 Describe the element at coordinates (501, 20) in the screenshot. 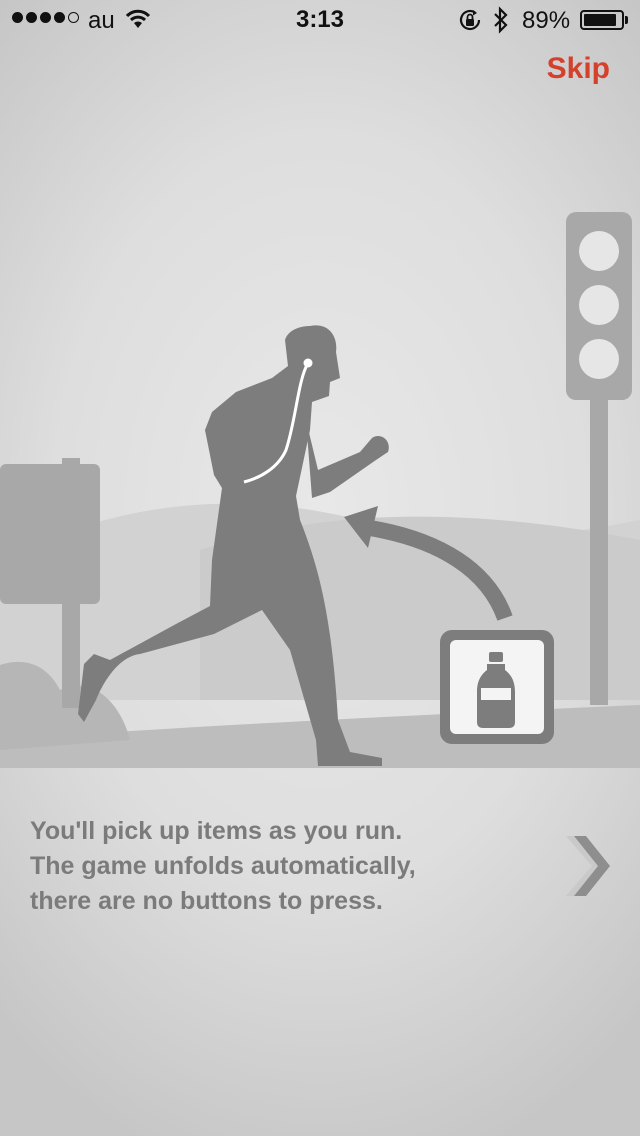

I see `bluetooth-icon` at that location.